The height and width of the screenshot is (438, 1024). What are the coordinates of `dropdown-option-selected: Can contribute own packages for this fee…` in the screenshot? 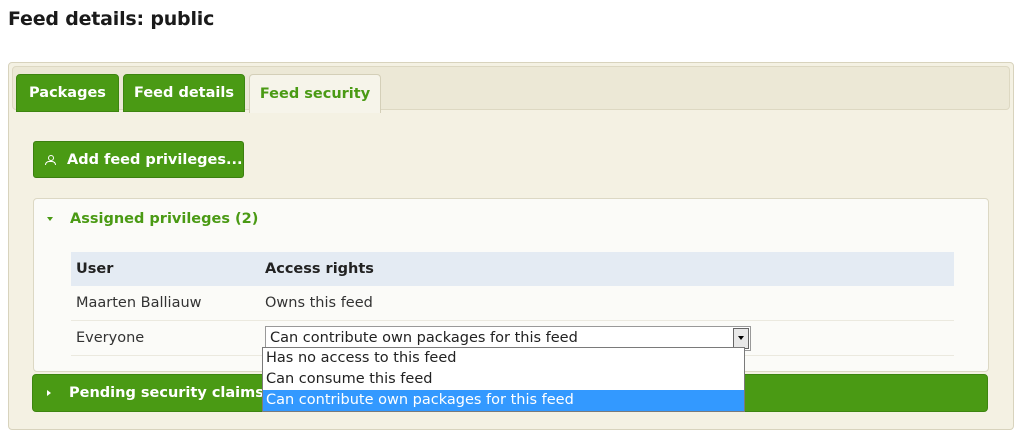 It's located at (503, 400).